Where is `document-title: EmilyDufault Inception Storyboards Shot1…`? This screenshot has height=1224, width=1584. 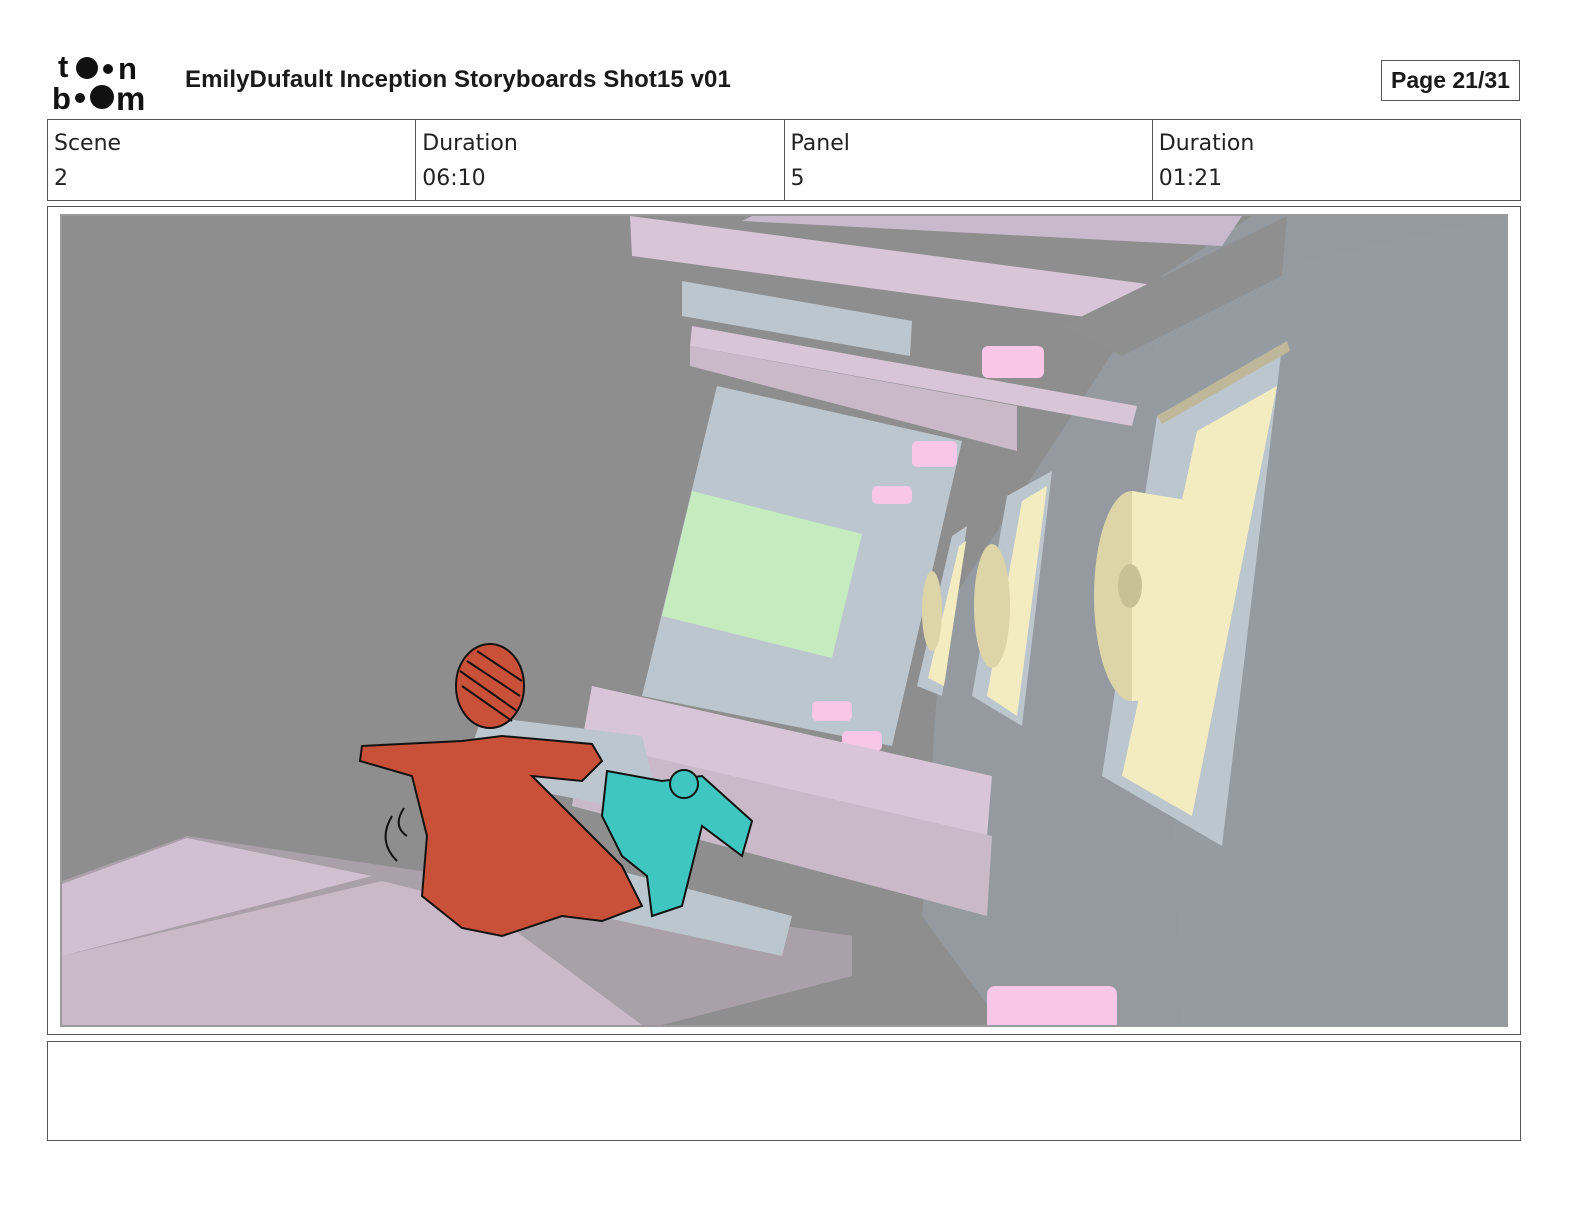
document-title: EmilyDufault Inception Storyboards Shot1… is located at coordinates (458, 79).